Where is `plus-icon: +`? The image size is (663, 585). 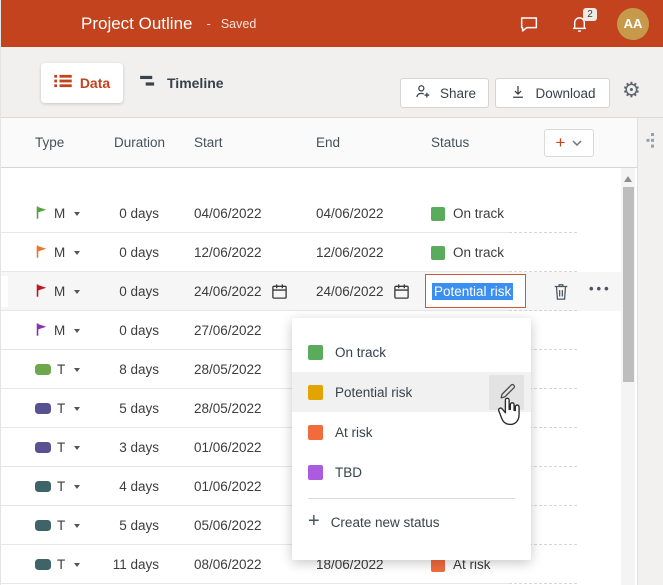 plus-icon: + is located at coordinates (314, 521).